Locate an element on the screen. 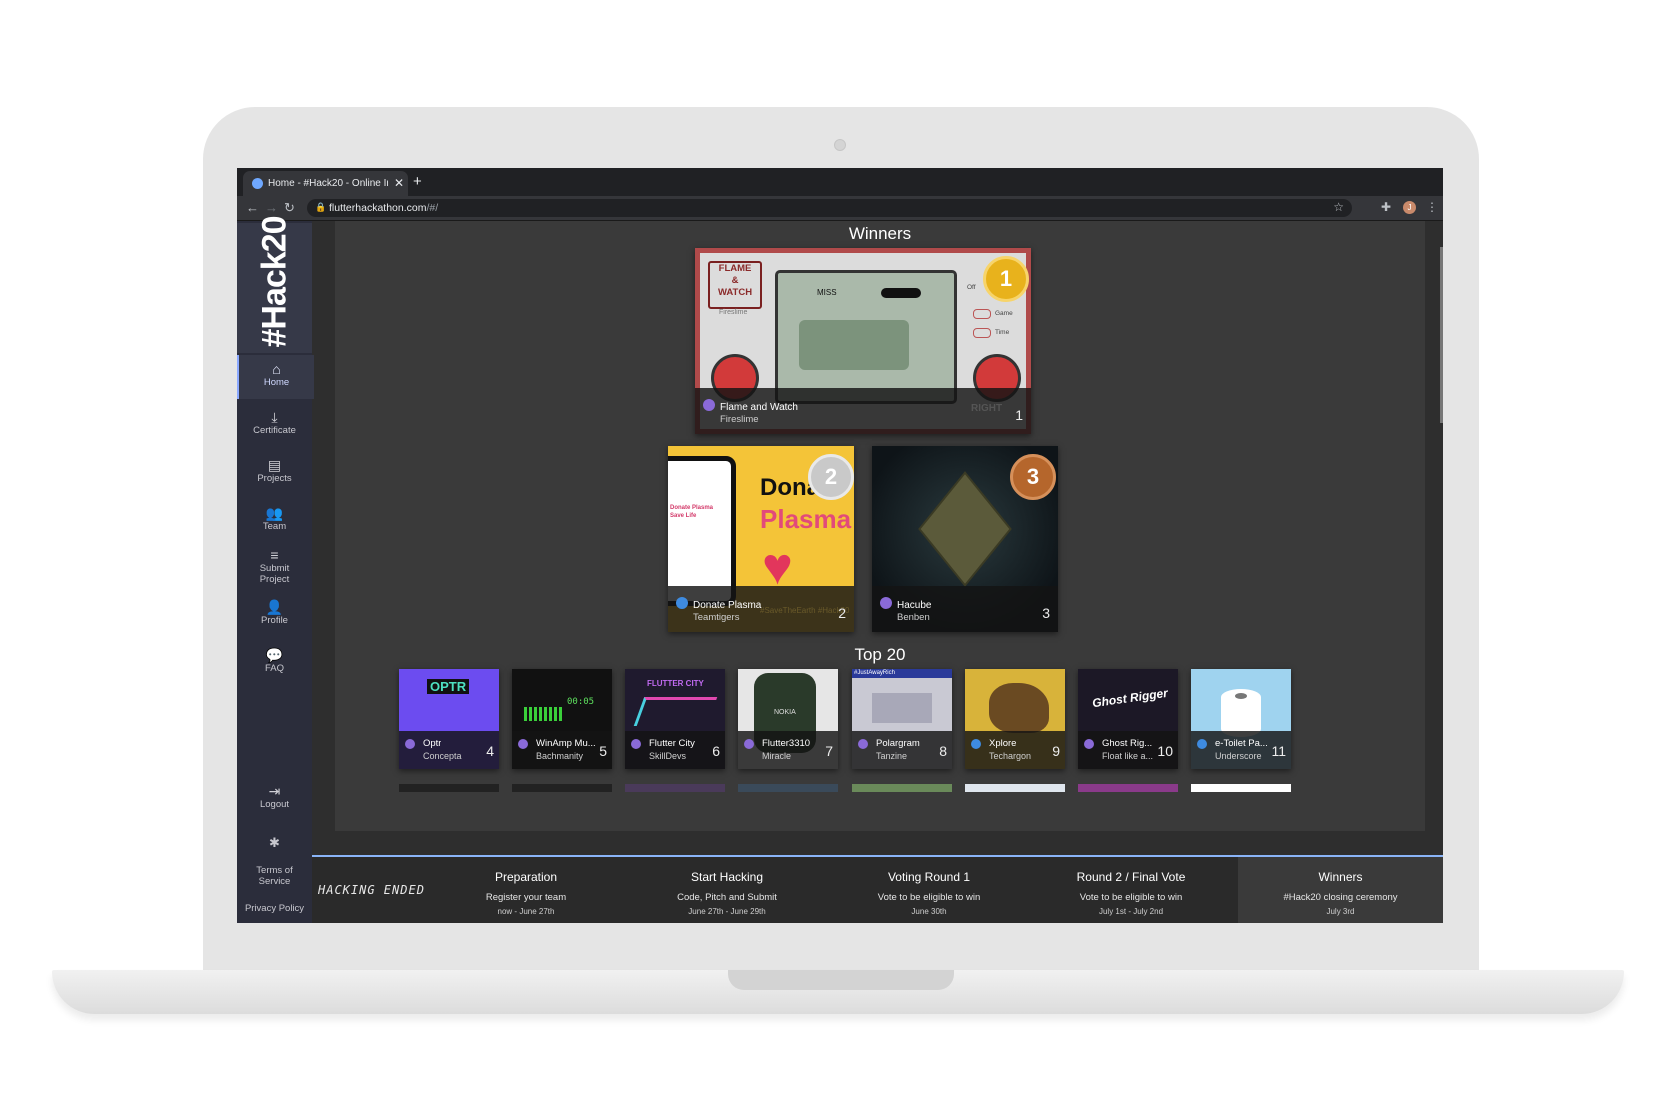 The width and height of the screenshot is (1670, 1120). team-name: Fireslime is located at coordinates (739, 419).